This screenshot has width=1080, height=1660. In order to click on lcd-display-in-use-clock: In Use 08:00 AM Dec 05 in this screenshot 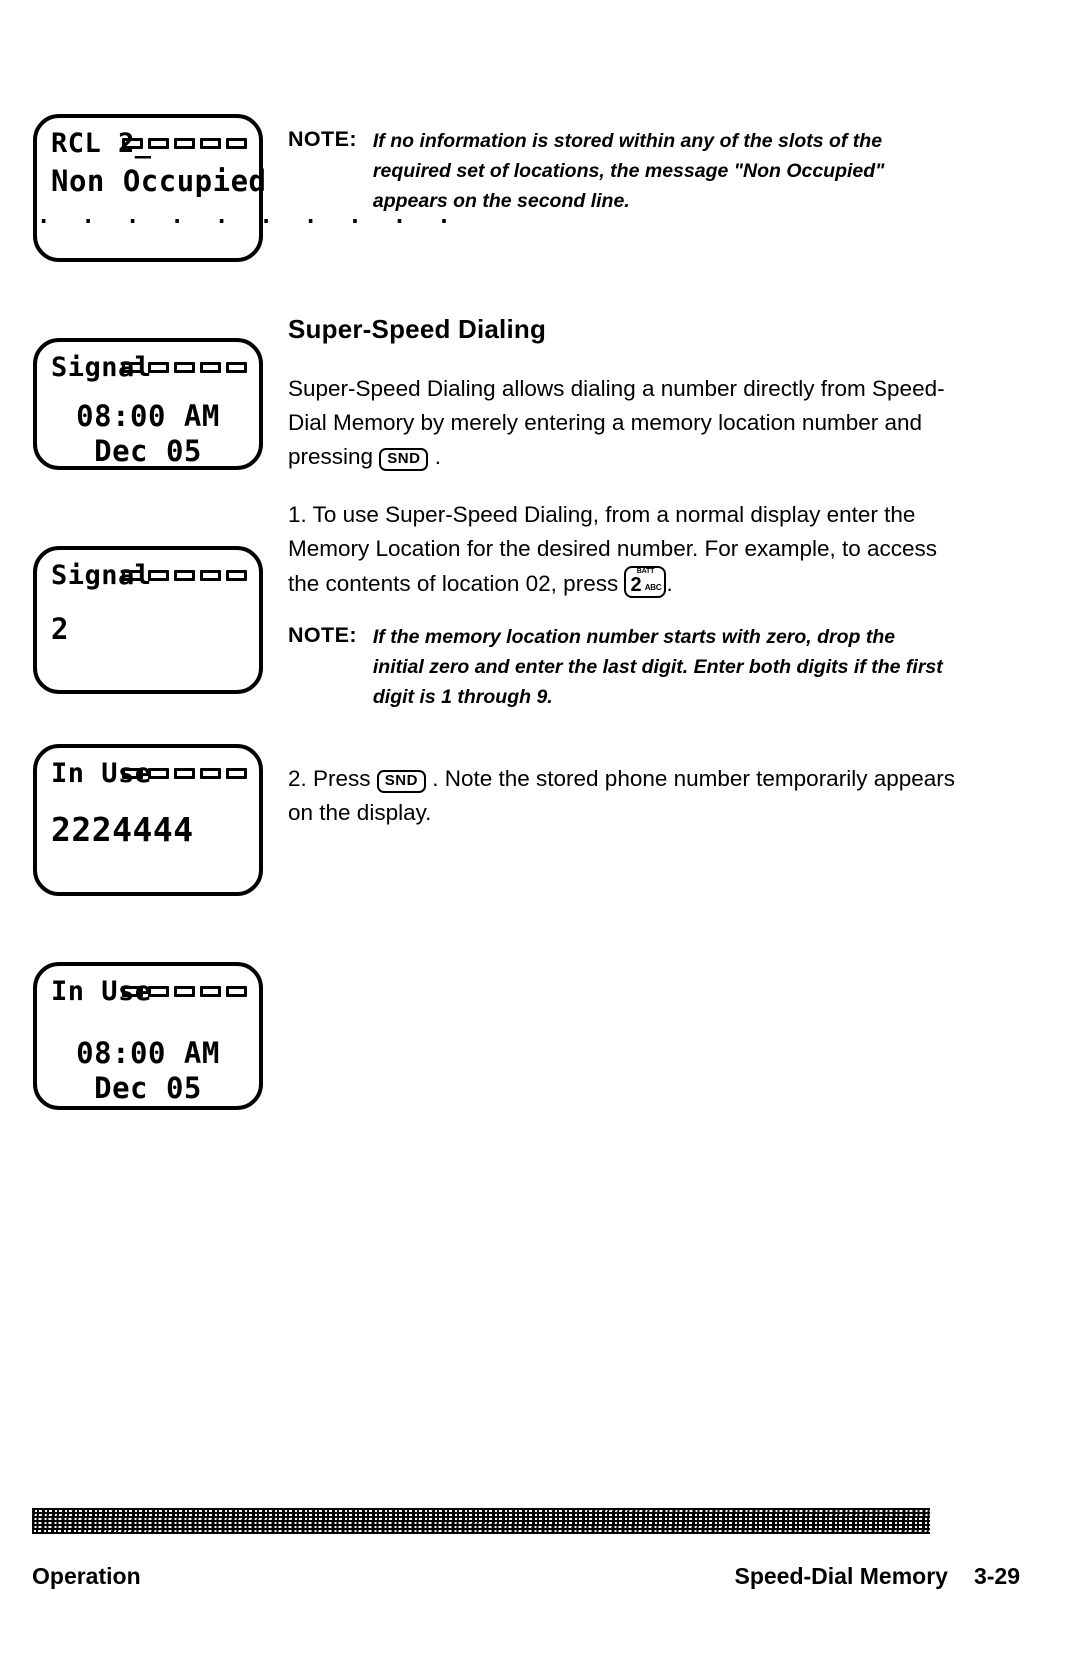, I will do `click(148, 1036)`.